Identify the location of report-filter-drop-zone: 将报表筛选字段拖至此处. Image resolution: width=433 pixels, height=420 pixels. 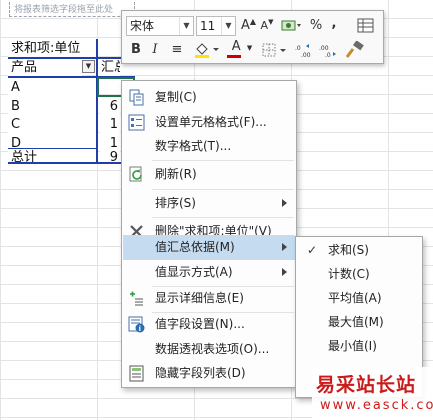
(72, 9).